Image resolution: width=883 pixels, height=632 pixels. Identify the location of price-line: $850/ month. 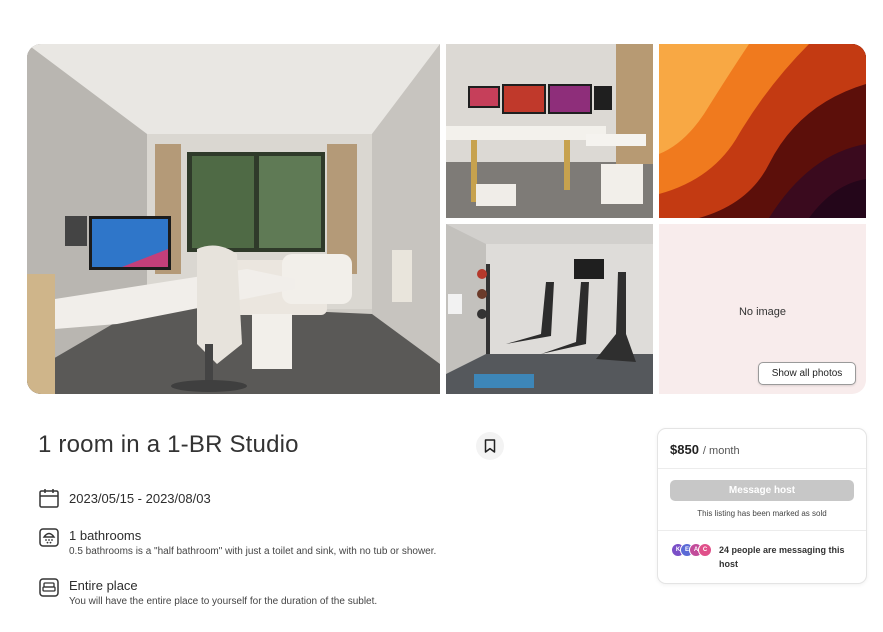
(705, 449).